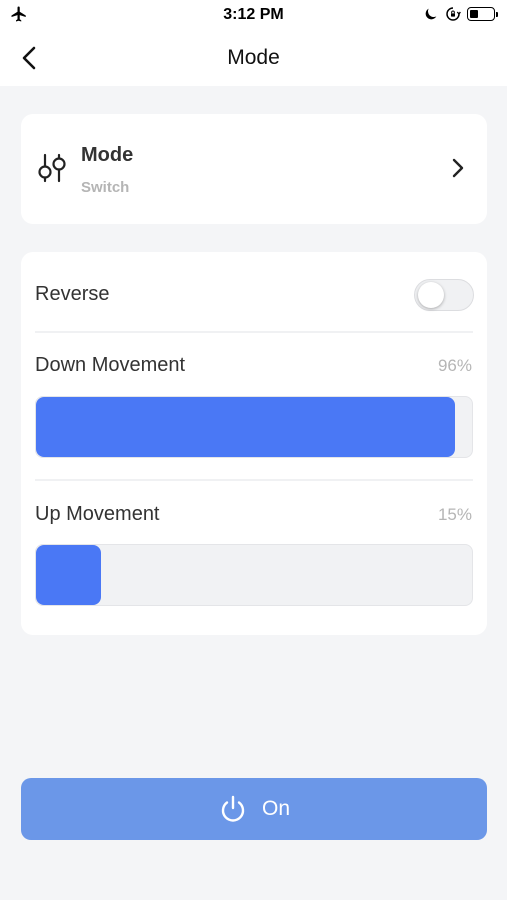 The height and width of the screenshot is (900, 507). What do you see at coordinates (105, 187) in the screenshot?
I see `mode-subtitle: Switch` at bounding box center [105, 187].